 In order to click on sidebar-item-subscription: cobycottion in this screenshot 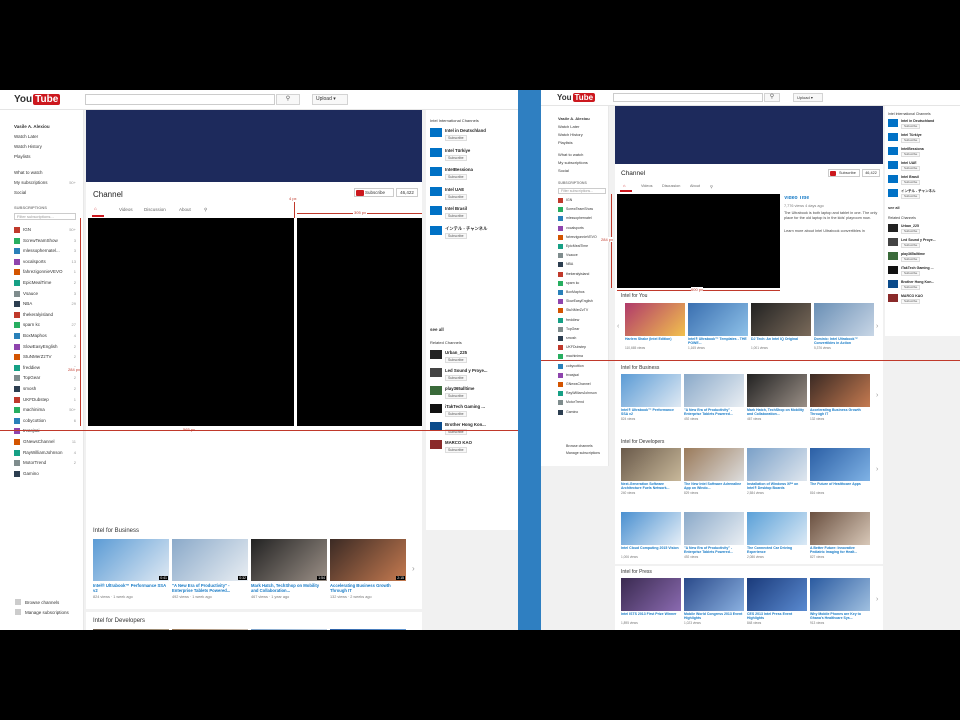, I will do `click(575, 366)`.